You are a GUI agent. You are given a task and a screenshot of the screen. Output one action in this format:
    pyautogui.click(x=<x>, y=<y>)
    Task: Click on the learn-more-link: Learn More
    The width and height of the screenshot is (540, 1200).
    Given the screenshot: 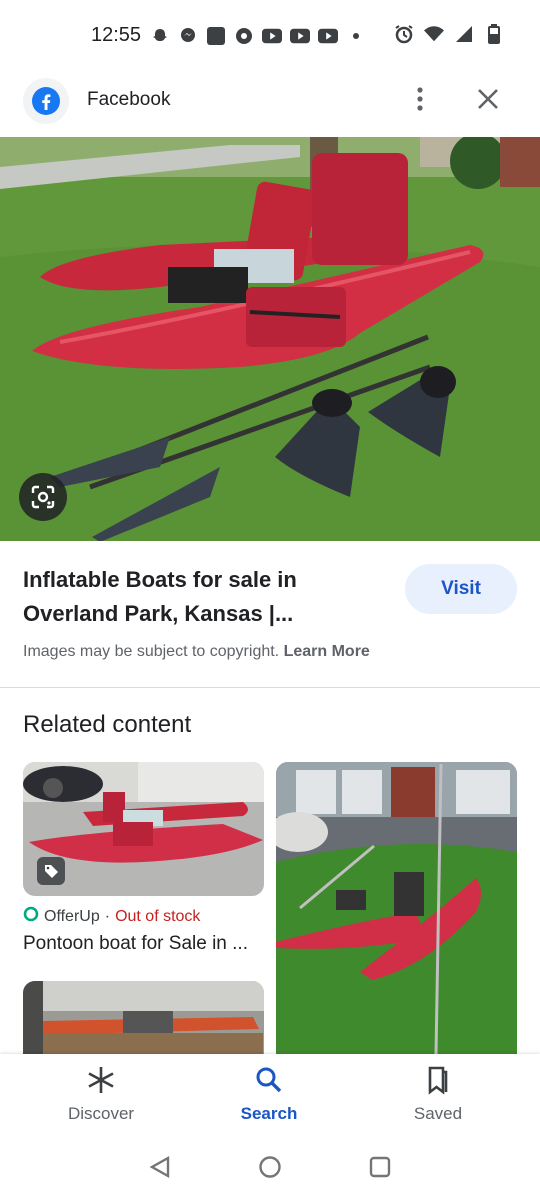 What is the action you would take?
    pyautogui.click(x=327, y=651)
    